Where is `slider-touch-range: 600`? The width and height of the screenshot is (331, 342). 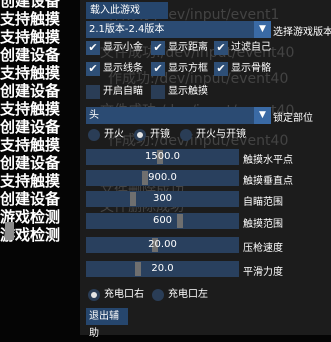
slider-touch-range: 600 is located at coordinates (162, 221).